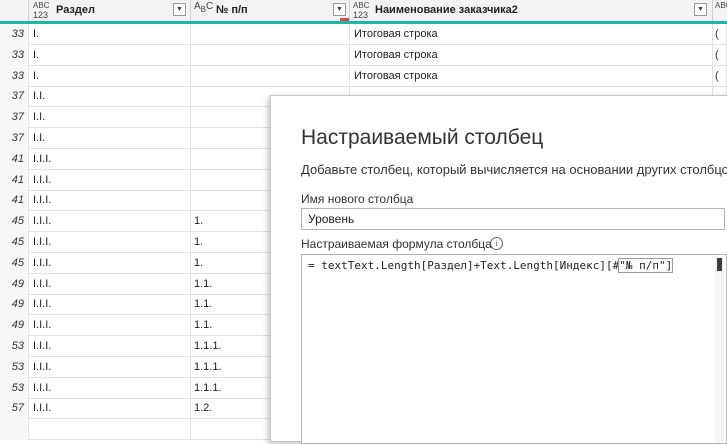 Image resolution: width=727 pixels, height=444 pixels. What do you see at coordinates (14, 430) in the screenshot?
I see `row-number-cell` at bounding box center [14, 430].